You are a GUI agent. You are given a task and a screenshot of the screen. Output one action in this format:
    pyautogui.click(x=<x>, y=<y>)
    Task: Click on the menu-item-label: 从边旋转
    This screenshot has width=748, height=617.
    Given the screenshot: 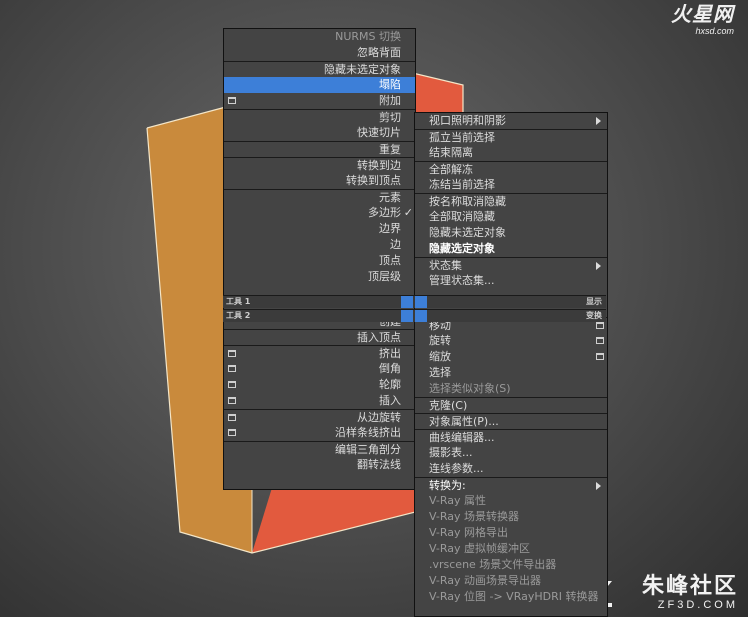 What is the action you would take?
    pyautogui.click(x=379, y=417)
    